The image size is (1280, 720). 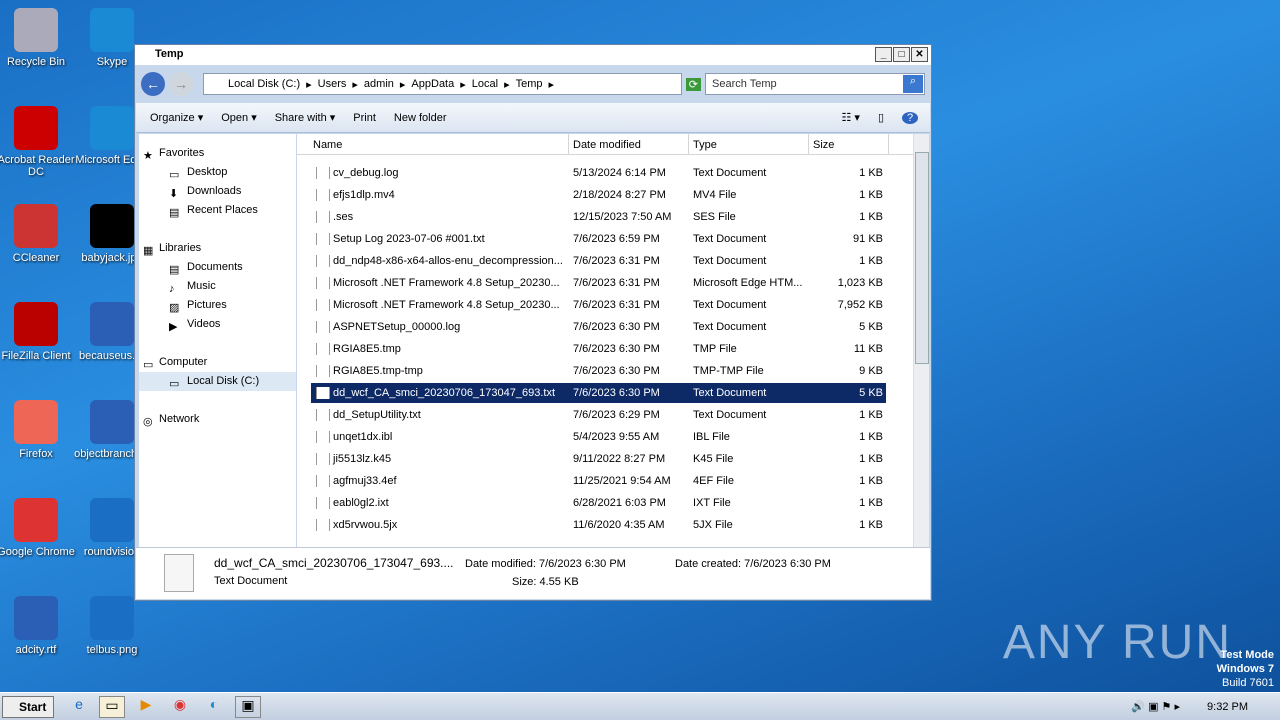 I want to click on nav-item-pictures: ▨ Pictures, so click(x=217, y=305).